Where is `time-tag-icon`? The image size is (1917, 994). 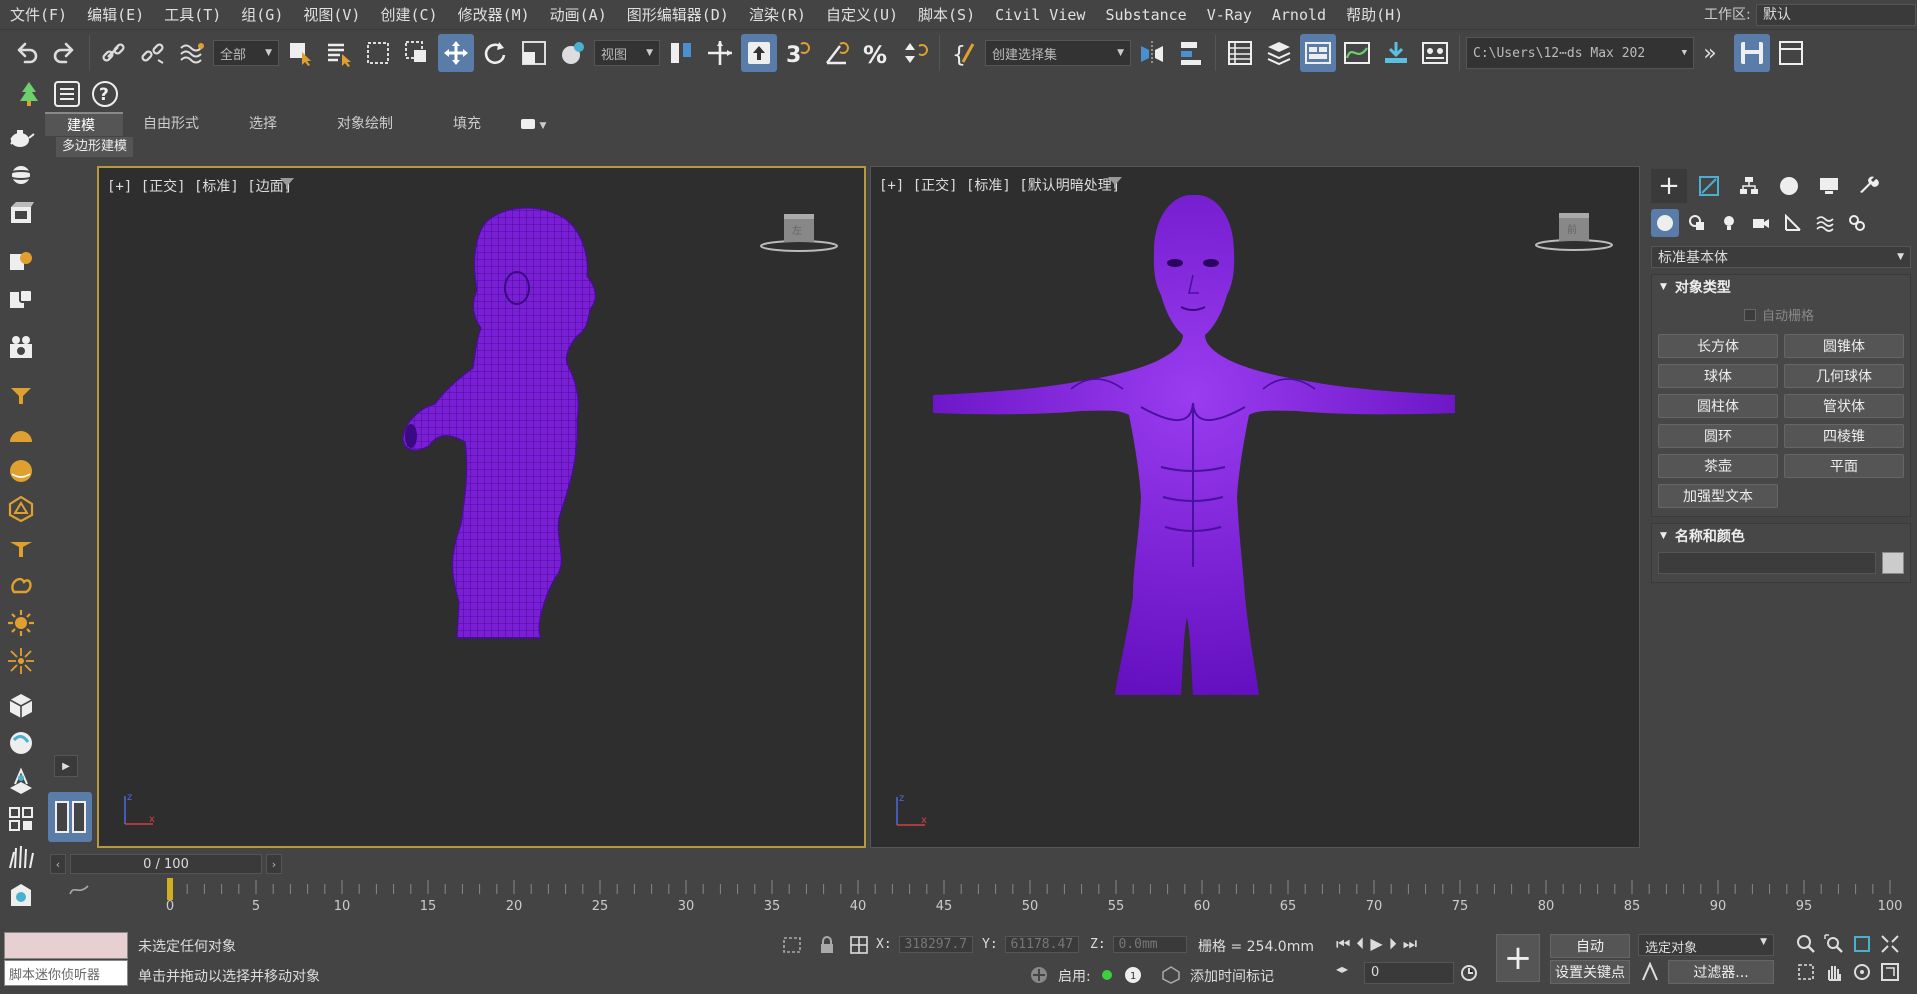 time-tag-icon is located at coordinates (1171, 975).